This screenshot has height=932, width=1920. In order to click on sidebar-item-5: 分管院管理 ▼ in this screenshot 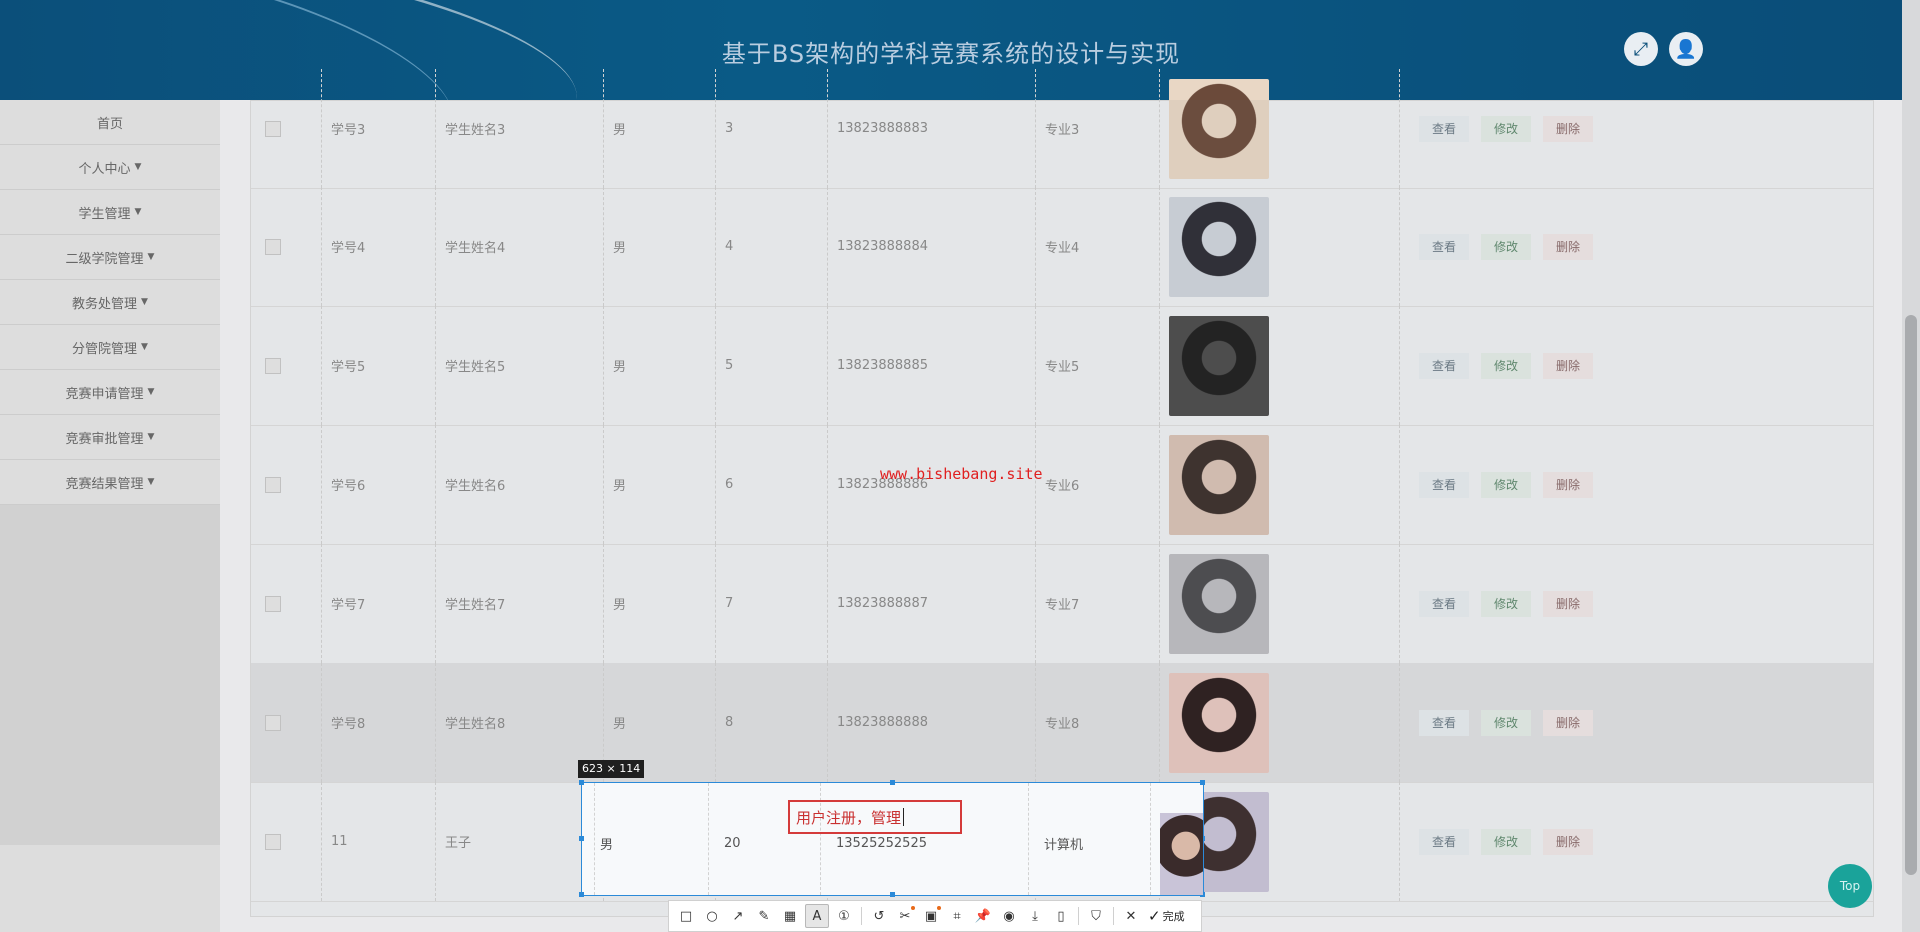, I will do `click(110, 347)`.